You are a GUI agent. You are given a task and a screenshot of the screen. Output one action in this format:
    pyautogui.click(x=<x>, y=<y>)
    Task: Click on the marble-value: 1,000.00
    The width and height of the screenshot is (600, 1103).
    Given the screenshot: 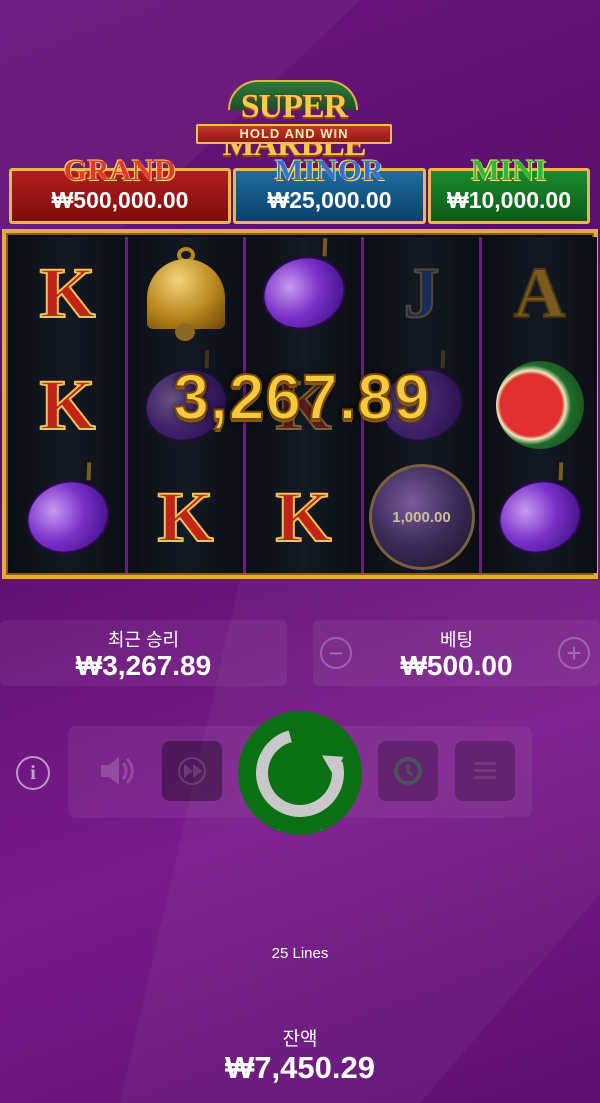 What is the action you would take?
    pyautogui.click(x=421, y=517)
    